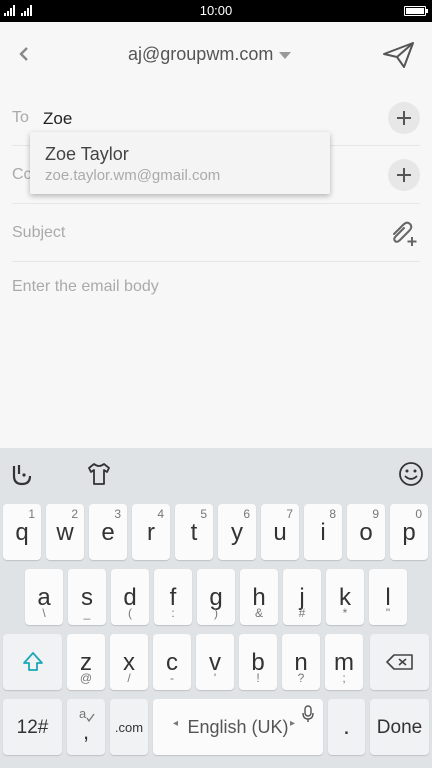 The image size is (432, 768). I want to click on dotcom-key: .com, so click(129, 727).